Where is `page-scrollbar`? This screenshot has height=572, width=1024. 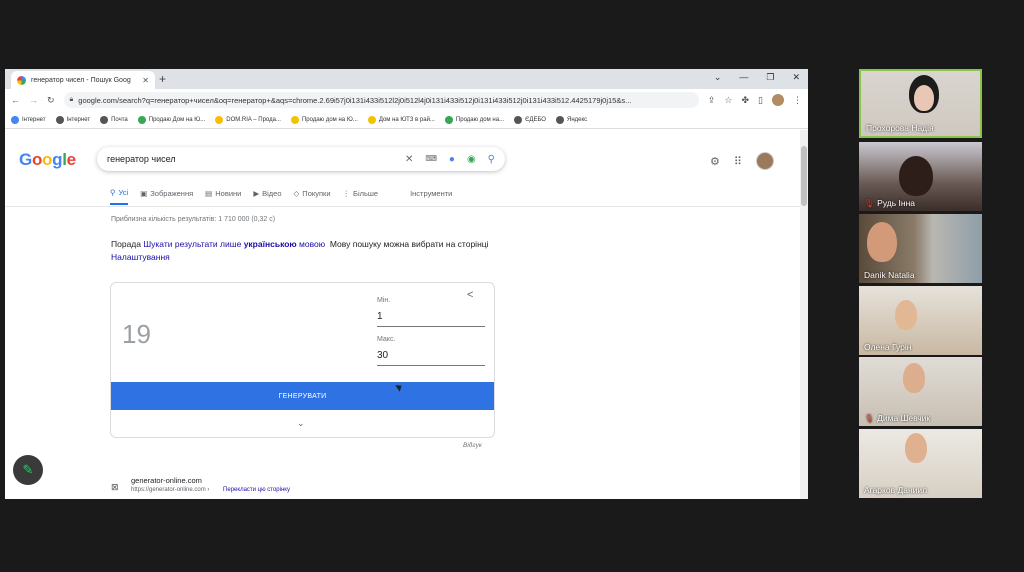 page-scrollbar is located at coordinates (804, 314).